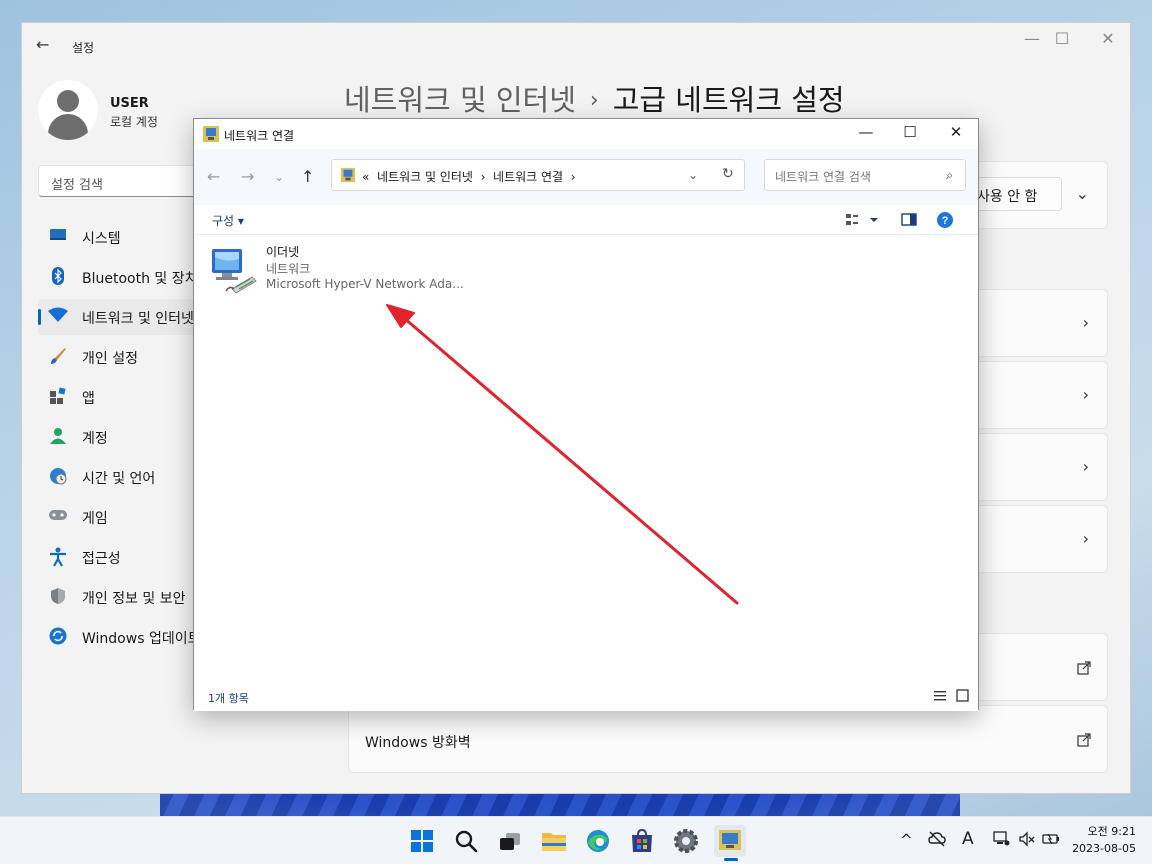 The width and height of the screenshot is (1152, 864). I want to click on settings-button, so click(686, 841).